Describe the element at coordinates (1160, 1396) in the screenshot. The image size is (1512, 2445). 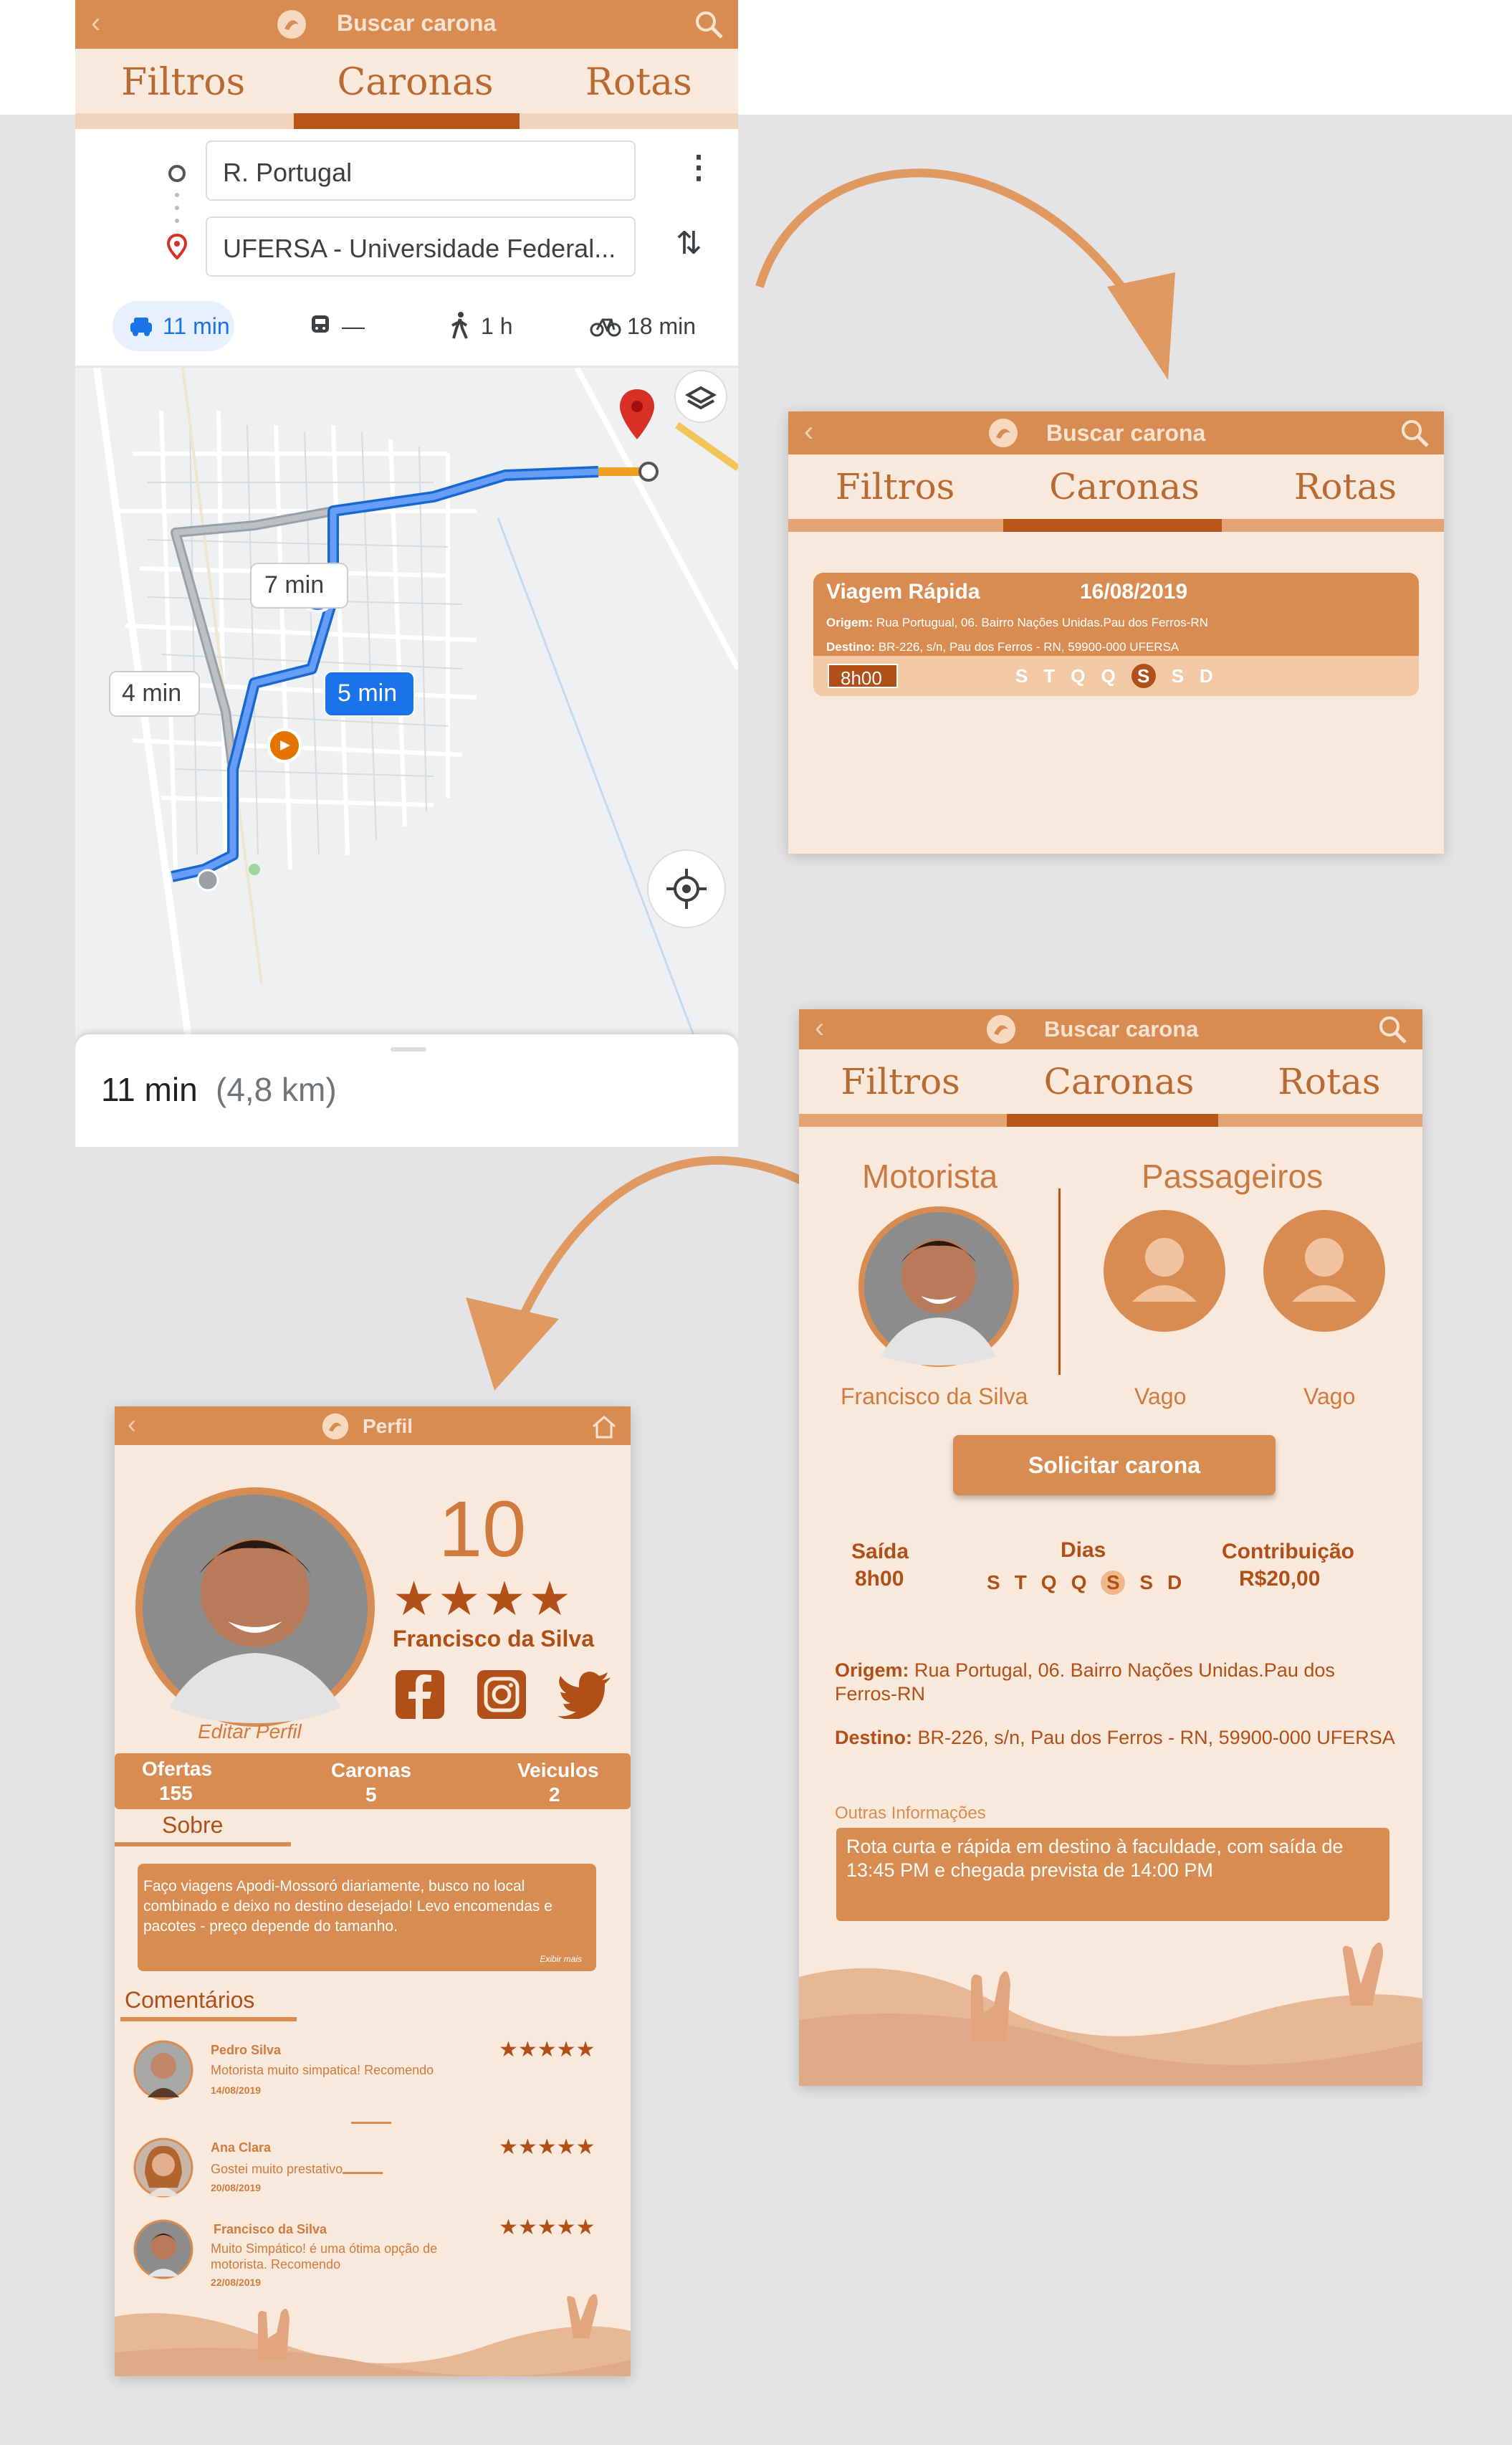
I see `passenger-slot-1-label: Vago` at that location.